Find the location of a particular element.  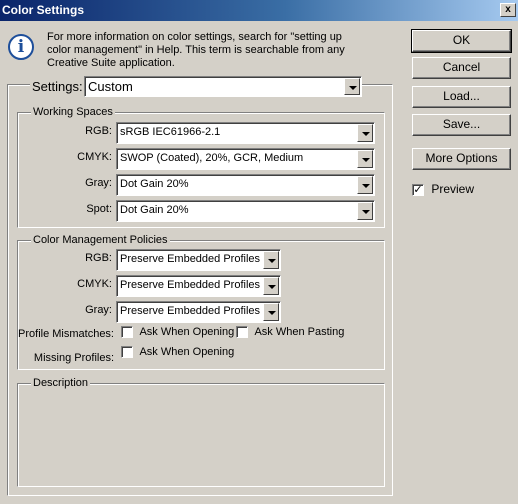

ws-gray-value: Dot Gain 20% is located at coordinates (154, 184).